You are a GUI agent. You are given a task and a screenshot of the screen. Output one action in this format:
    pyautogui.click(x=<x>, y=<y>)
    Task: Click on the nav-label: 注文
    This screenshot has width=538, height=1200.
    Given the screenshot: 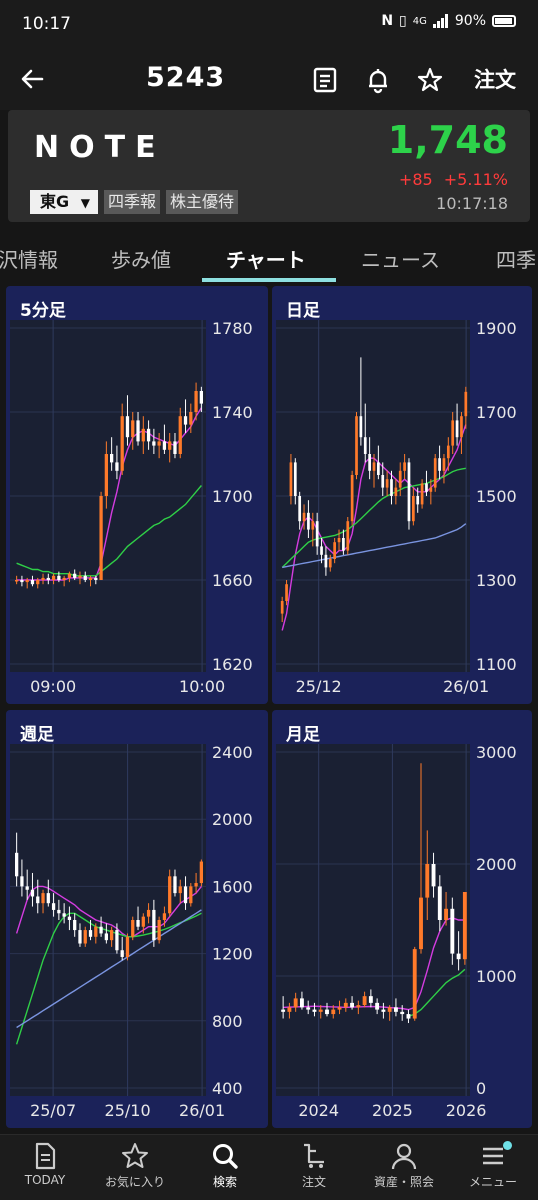 What is the action you would take?
    pyautogui.click(x=313, y=1182)
    